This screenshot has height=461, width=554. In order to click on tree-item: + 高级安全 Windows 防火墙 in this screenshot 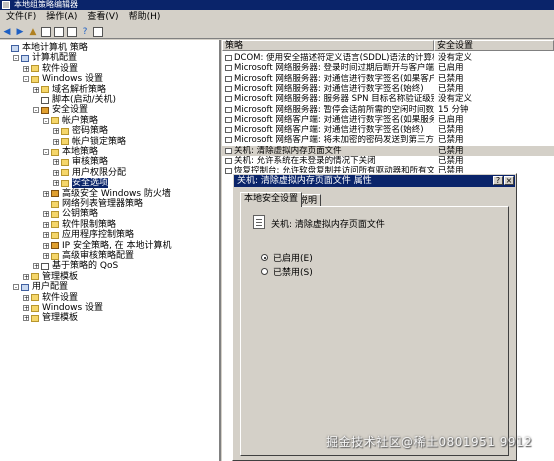, I will do `click(107, 194)`.